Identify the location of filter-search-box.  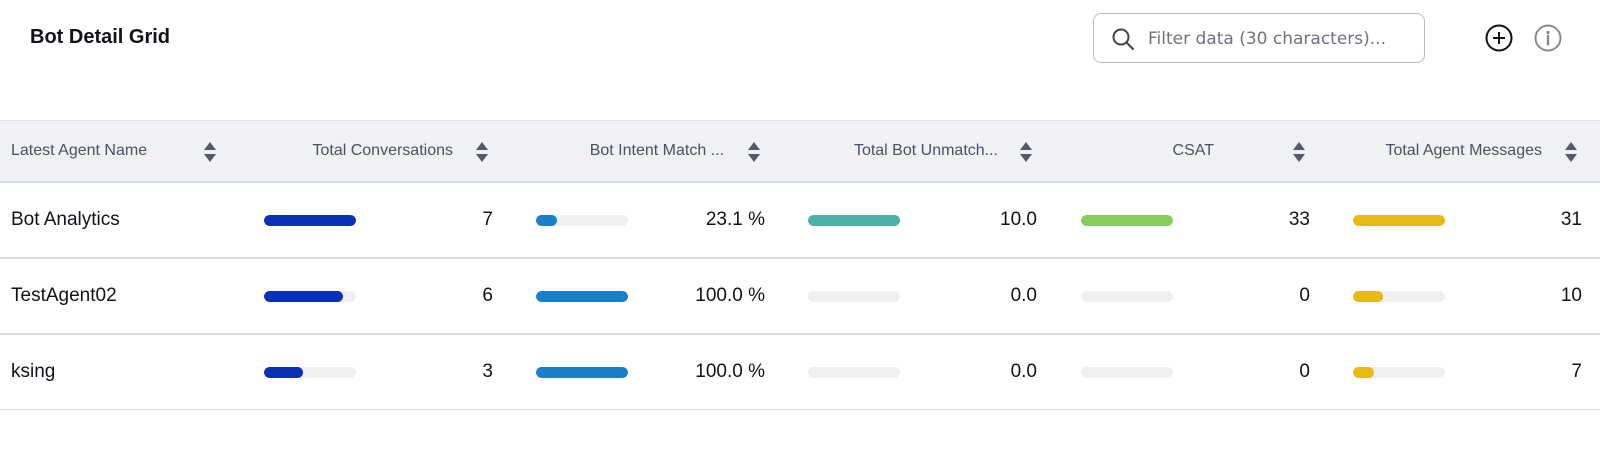
(1259, 38).